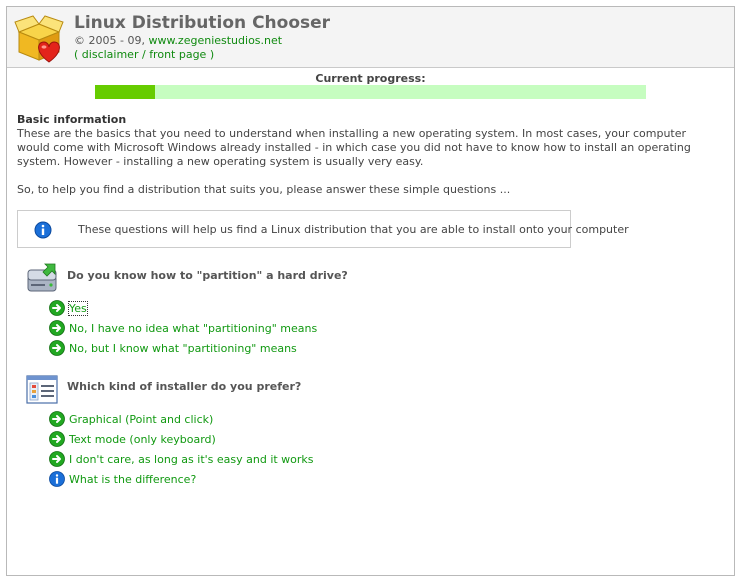  Describe the element at coordinates (78, 54) in the screenshot. I see `links-open-paren: (` at that location.